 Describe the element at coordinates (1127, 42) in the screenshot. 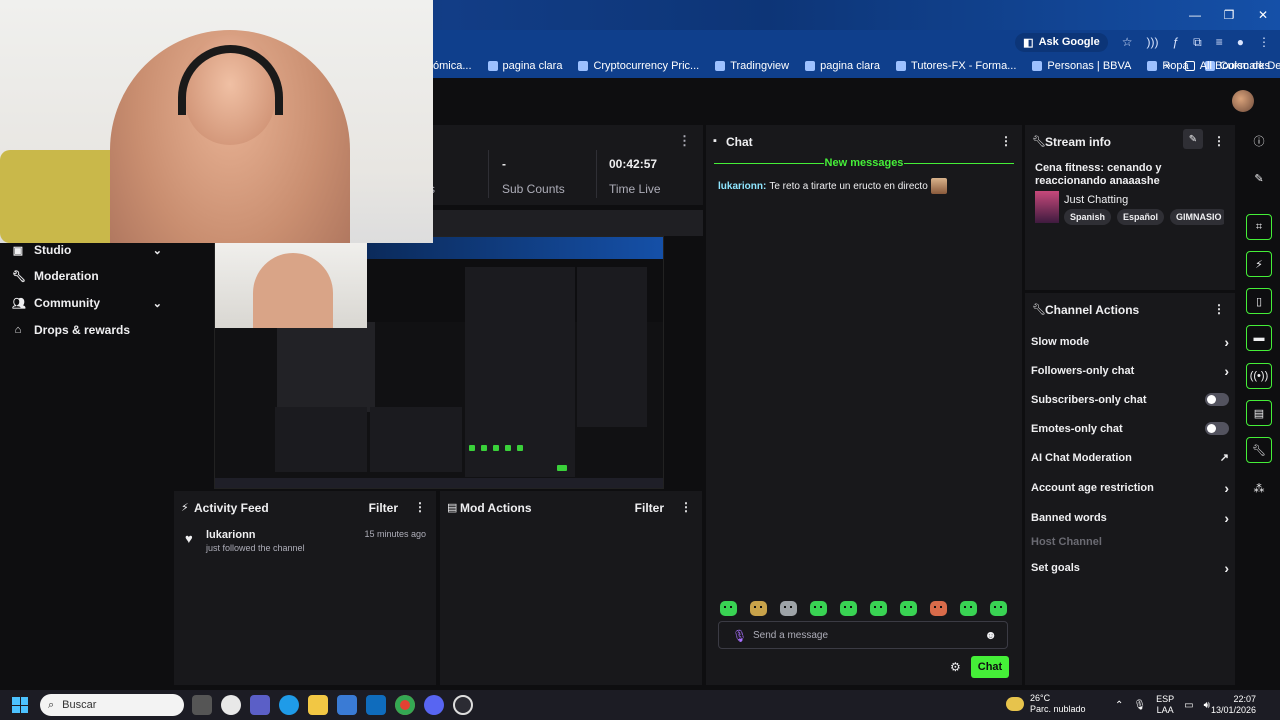

I see `star-icon: ☆` at that location.